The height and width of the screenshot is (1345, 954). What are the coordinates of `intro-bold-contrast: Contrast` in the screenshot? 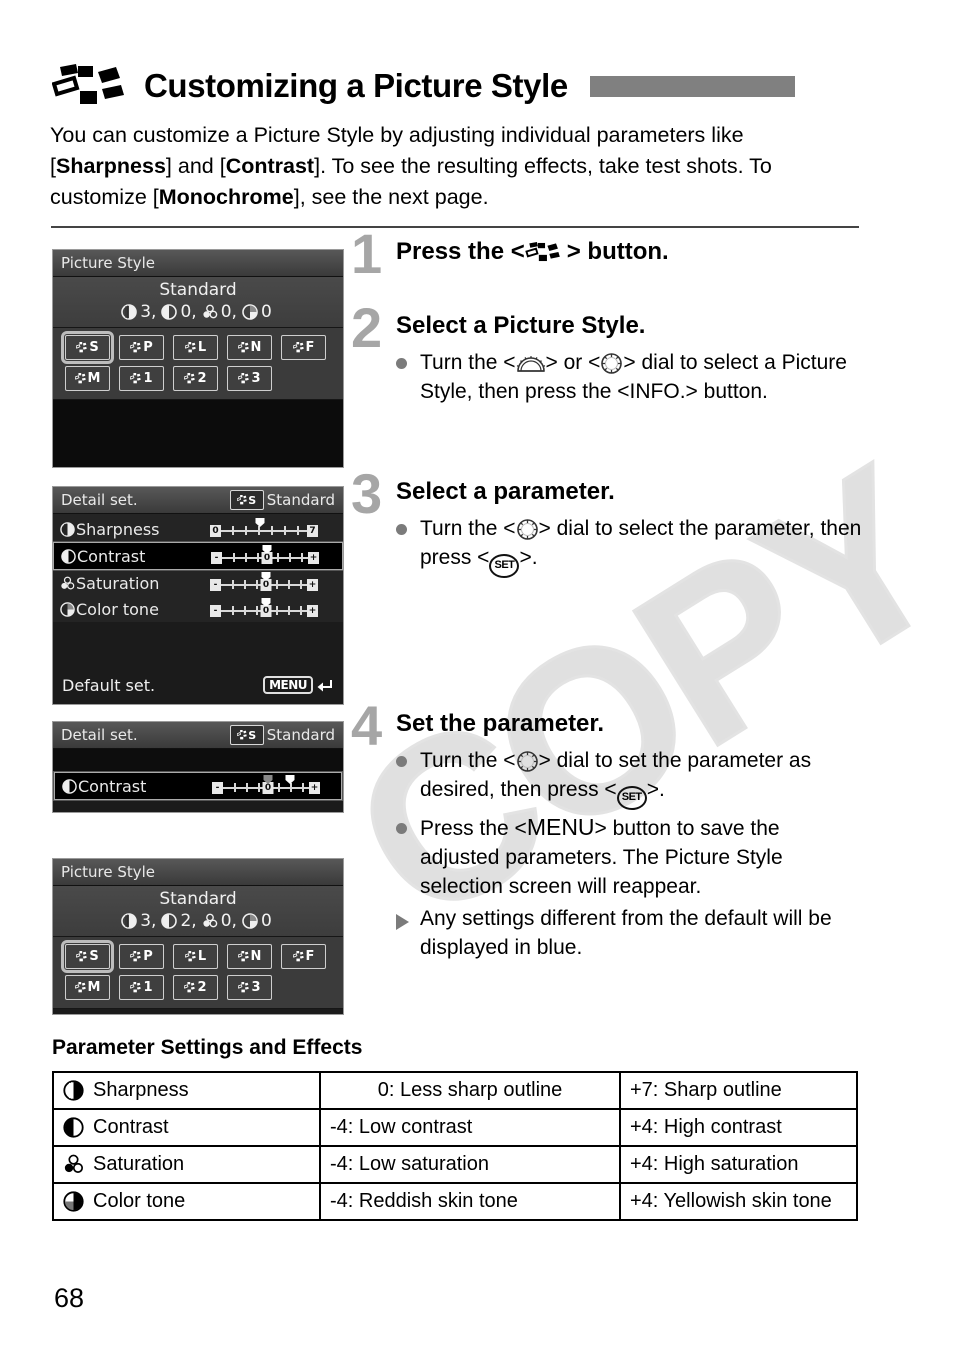 It's located at (270, 166).